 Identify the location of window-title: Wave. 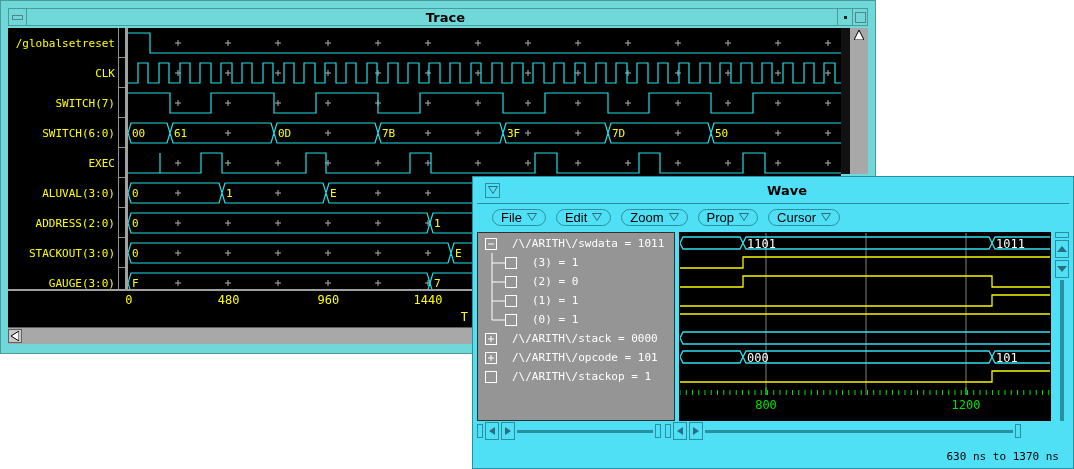
(787, 190).